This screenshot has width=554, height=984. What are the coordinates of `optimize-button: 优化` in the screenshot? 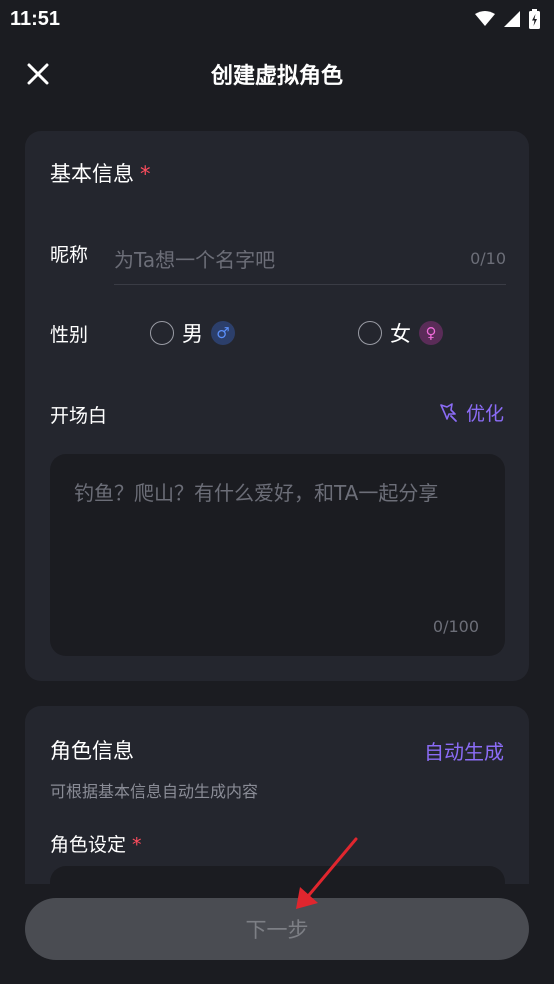 It's located at (471, 412).